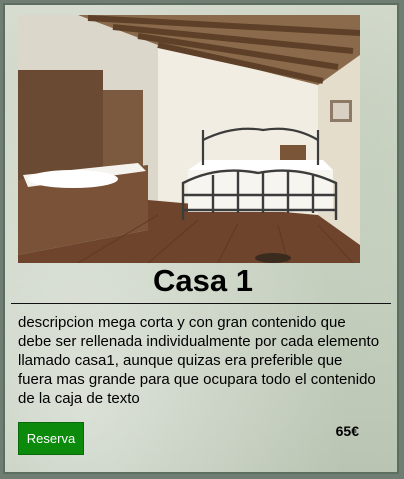 This screenshot has height=479, width=404. Describe the element at coordinates (203, 280) in the screenshot. I see `house-title: Casa 1` at that location.